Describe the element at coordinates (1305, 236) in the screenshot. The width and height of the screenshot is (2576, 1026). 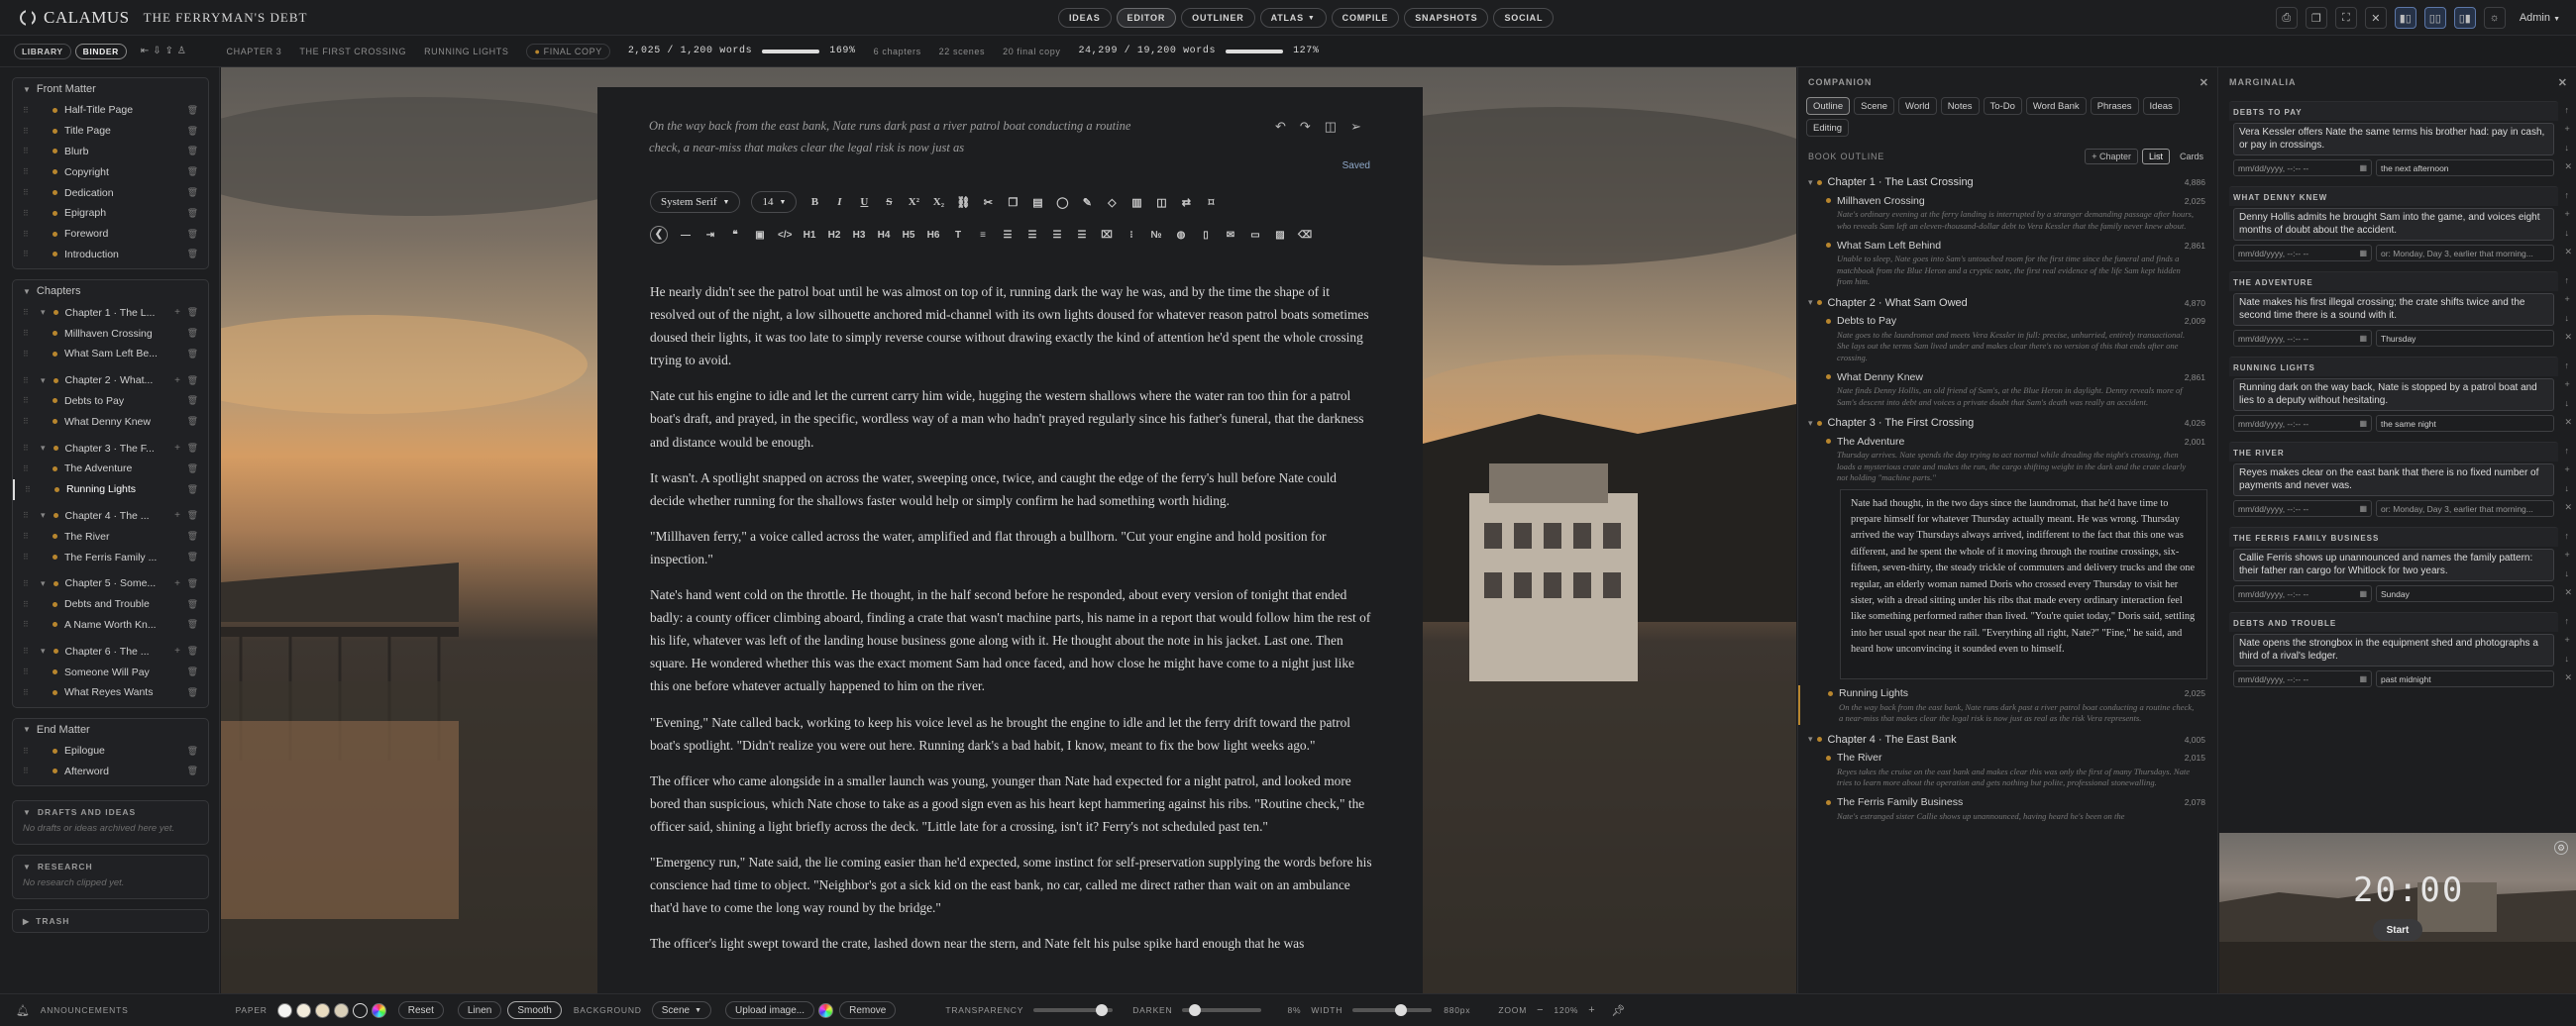
I see `trash-icon: ⌫` at that location.